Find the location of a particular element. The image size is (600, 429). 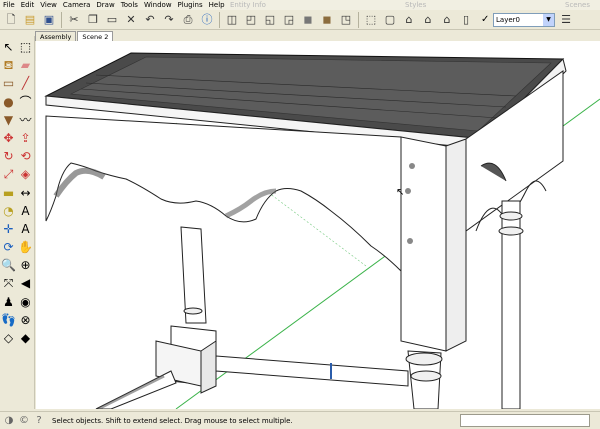

section-plane-icon: ⊗ is located at coordinates (25, 320).